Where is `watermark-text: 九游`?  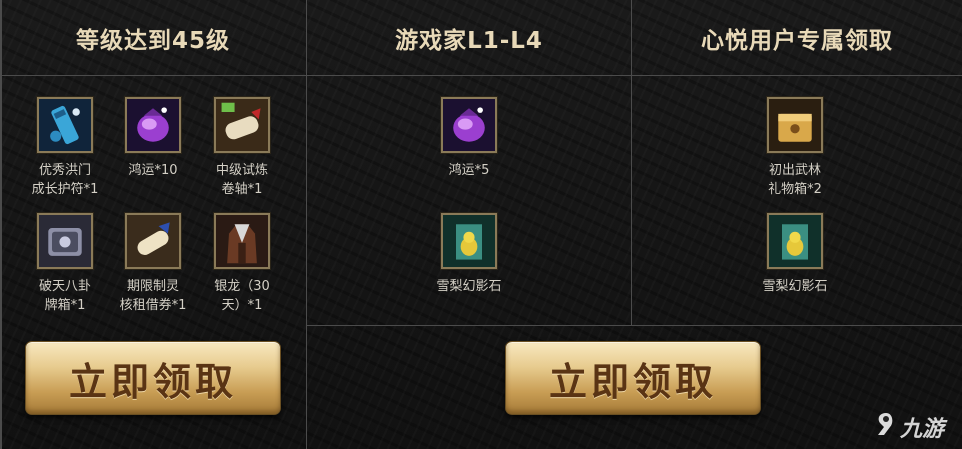
watermark-text: 九游 is located at coordinates (921, 429).